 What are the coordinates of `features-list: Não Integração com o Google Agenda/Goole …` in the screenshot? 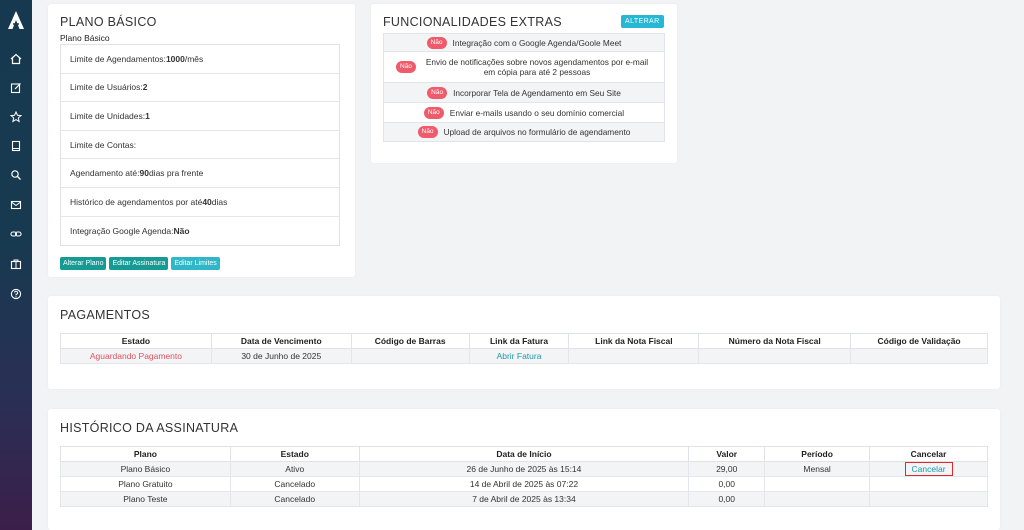 It's located at (524, 87).